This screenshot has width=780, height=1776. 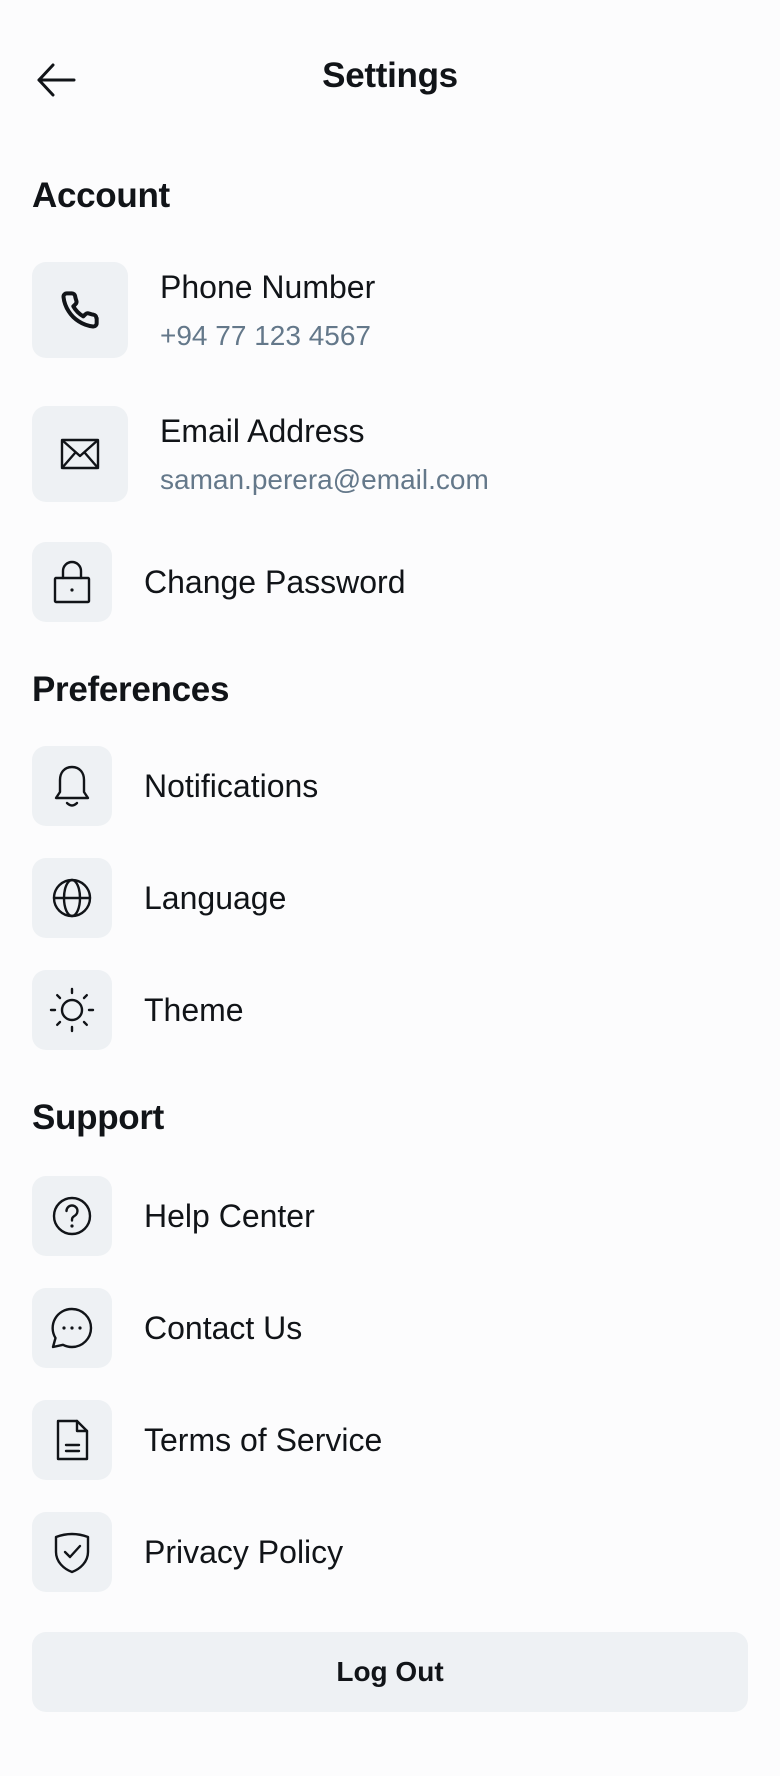 I want to click on preferences-item-language: Language, so click(x=390, y=898).